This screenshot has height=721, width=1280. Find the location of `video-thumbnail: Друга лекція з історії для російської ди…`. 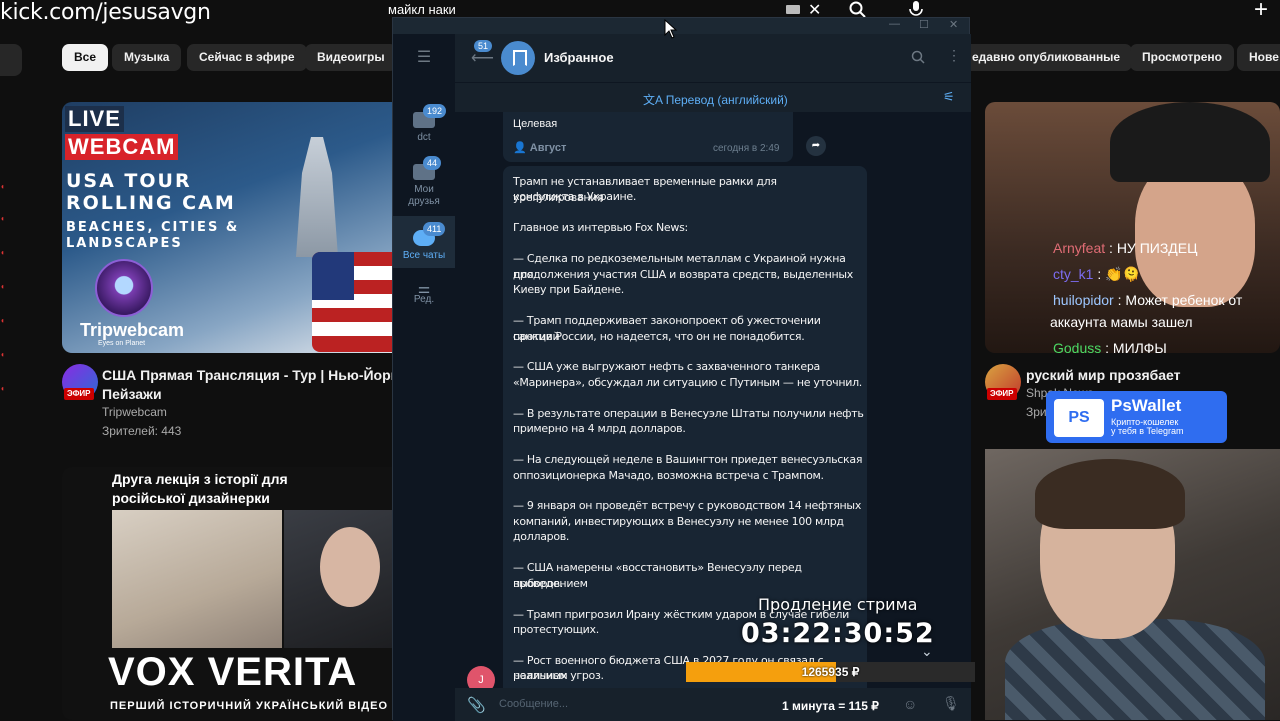

video-thumbnail: Друга лекція з історії для російської ди… is located at coordinates (232, 593).